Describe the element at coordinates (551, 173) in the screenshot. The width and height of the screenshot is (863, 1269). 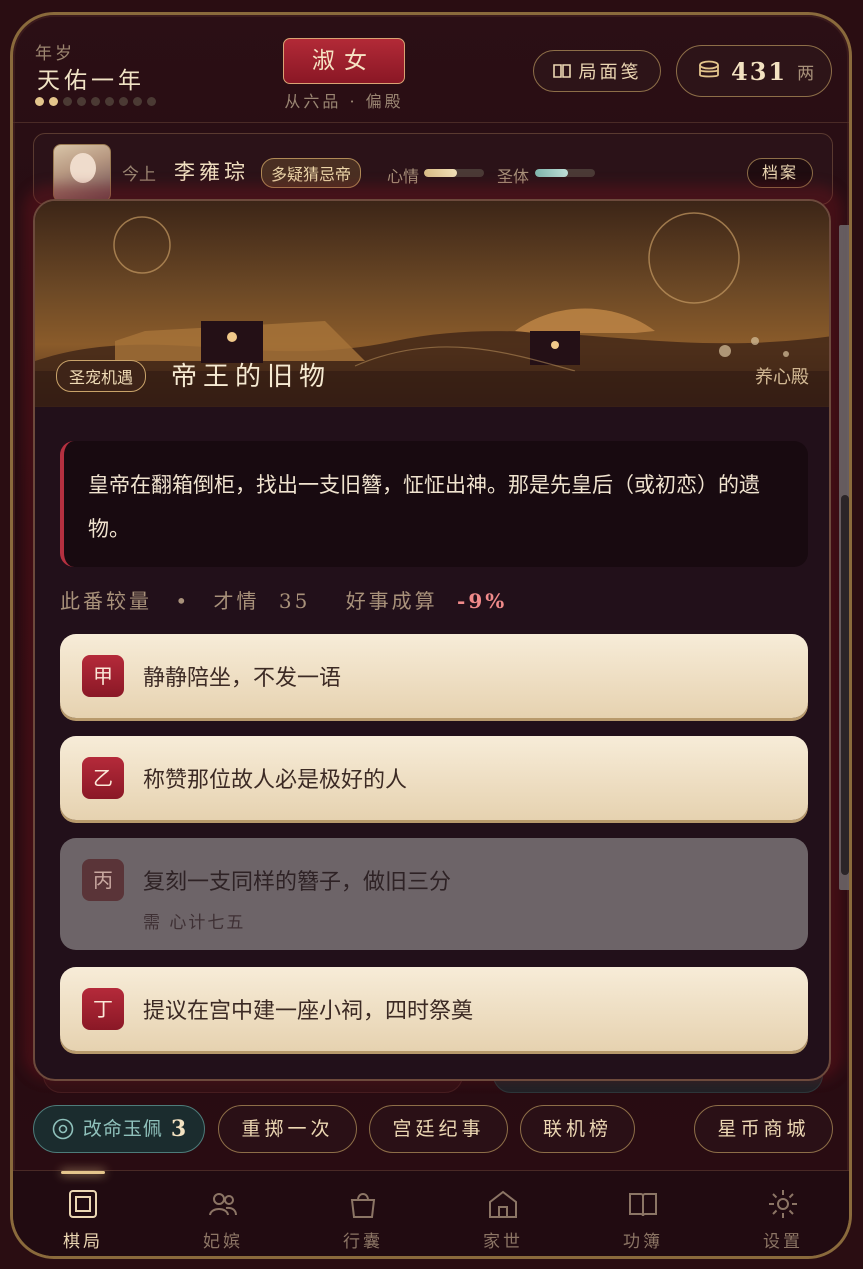
I see `health-bar-fill` at that location.